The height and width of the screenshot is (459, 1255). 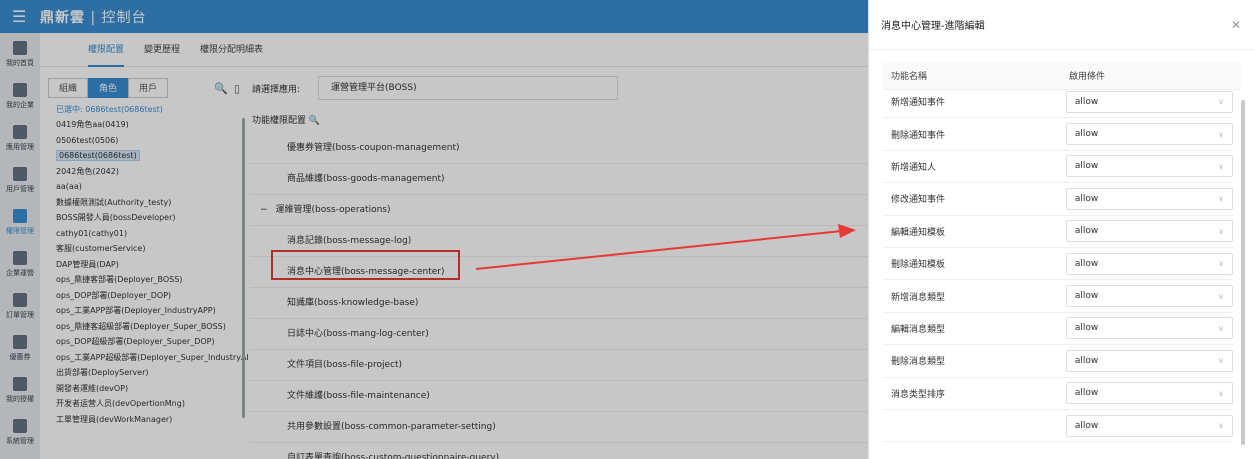 I want to click on drawer-scrollbar, so click(x=1243, y=272).